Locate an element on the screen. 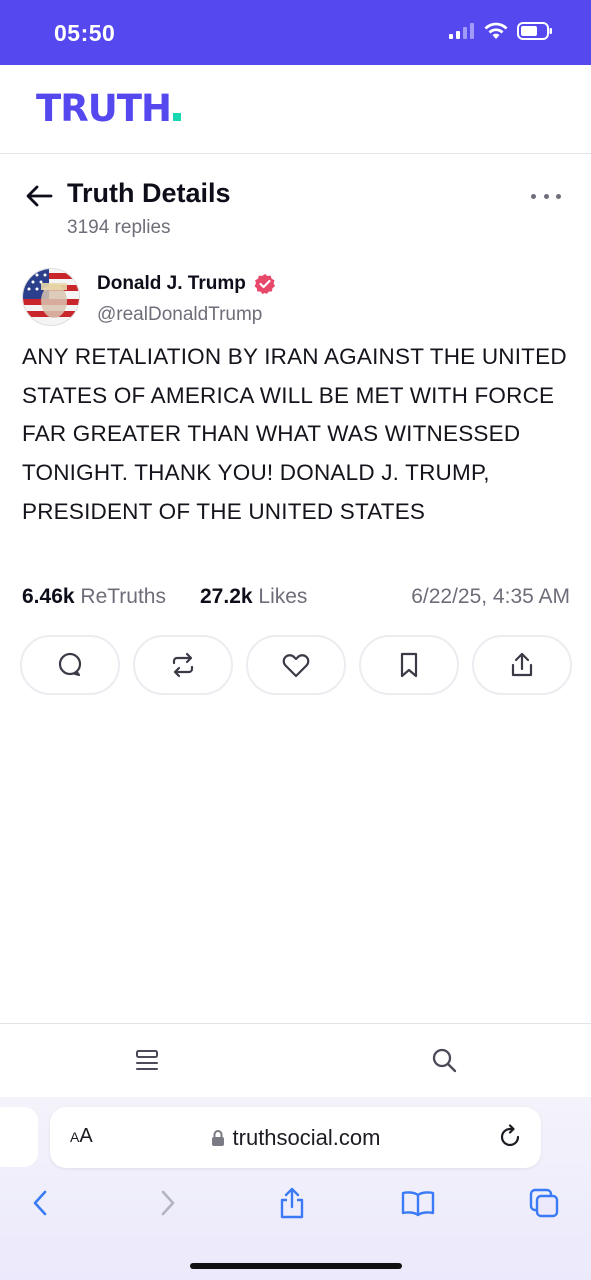 The height and width of the screenshot is (1280, 591). likes-count: 27.2k is located at coordinates (226, 596).